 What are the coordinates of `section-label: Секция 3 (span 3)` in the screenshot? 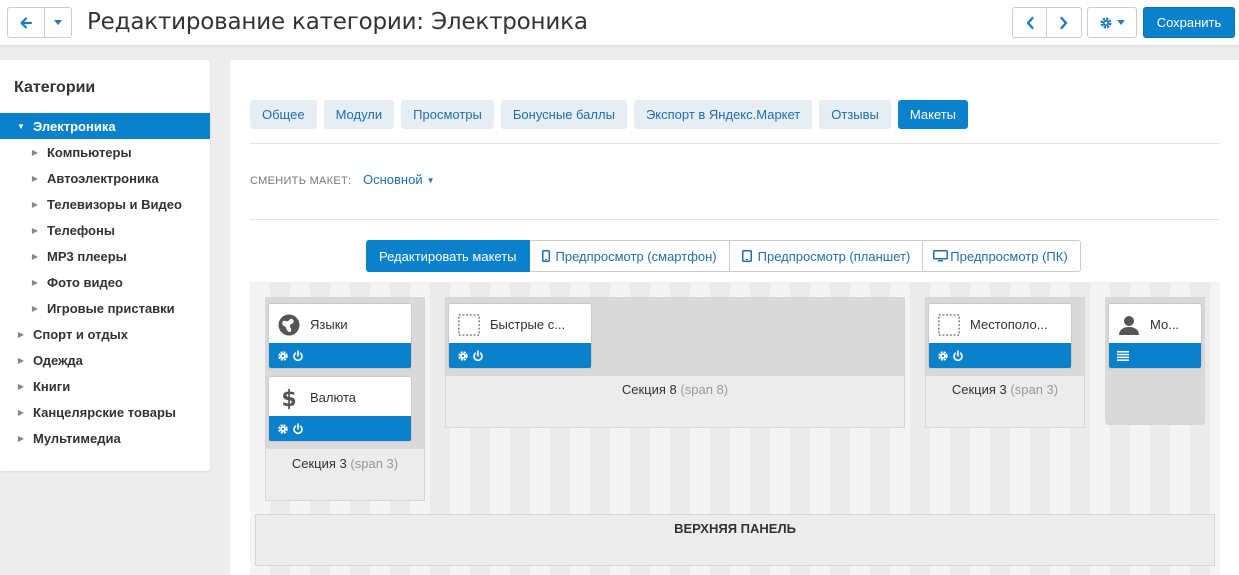 It's located at (345, 463).